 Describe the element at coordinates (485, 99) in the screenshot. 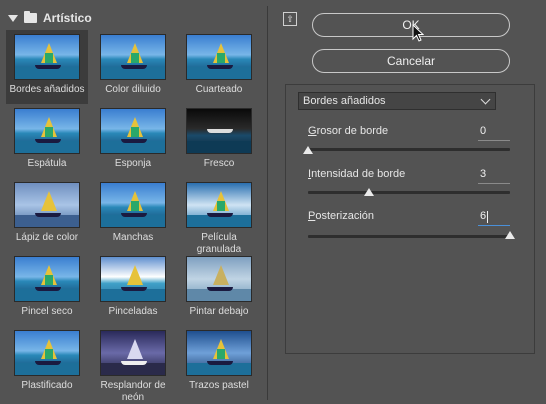

I see `chevron-down-icon` at that location.